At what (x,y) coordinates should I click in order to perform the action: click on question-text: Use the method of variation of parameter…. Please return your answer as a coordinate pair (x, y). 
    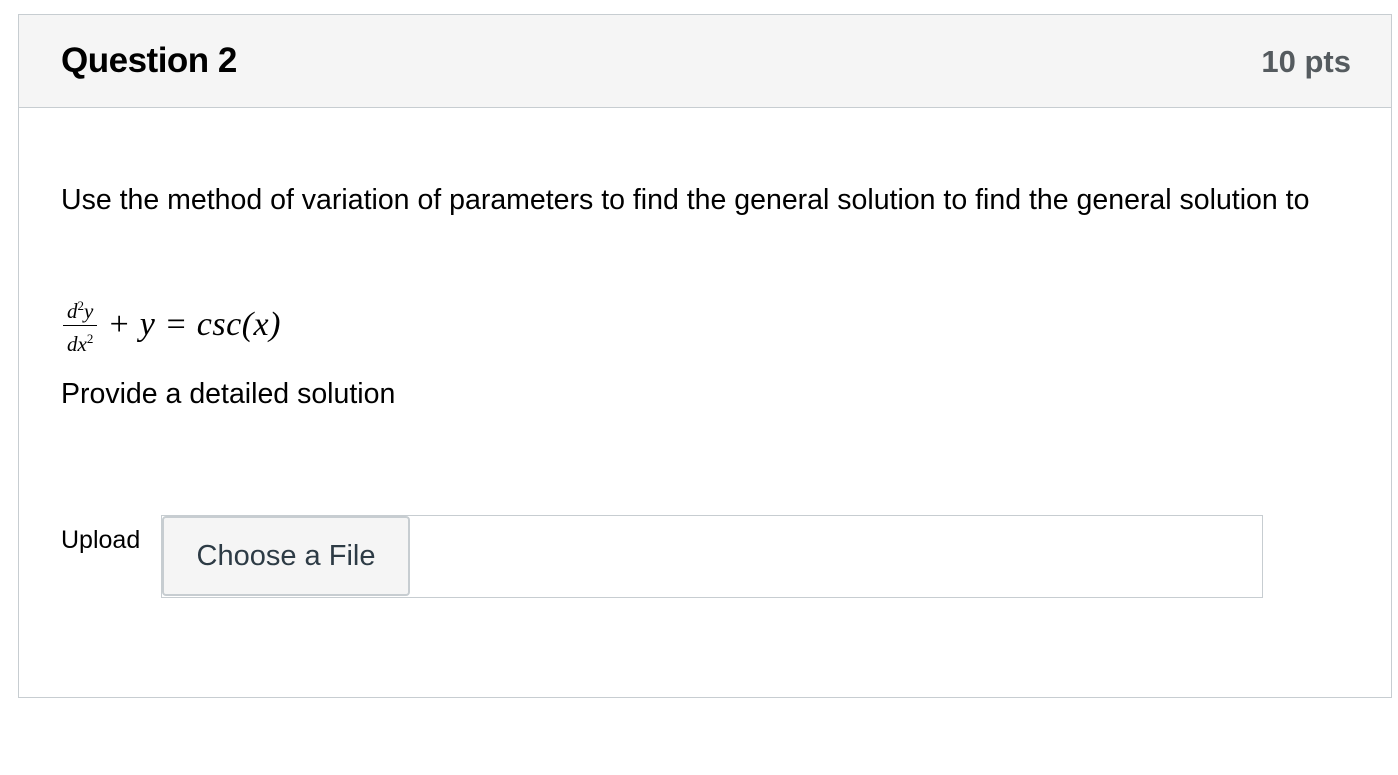
    Looking at the image, I should click on (685, 200).